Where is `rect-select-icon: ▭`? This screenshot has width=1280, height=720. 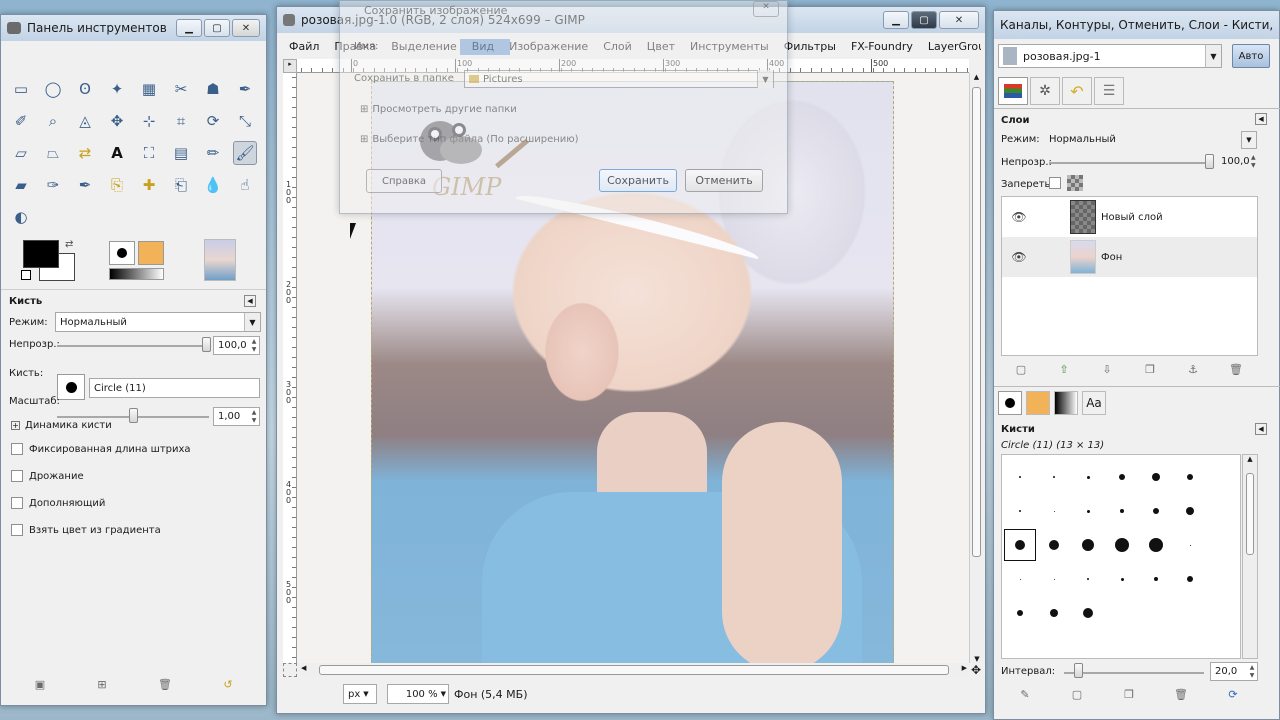
rect-select-icon: ▭ is located at coordinates (21, 89).